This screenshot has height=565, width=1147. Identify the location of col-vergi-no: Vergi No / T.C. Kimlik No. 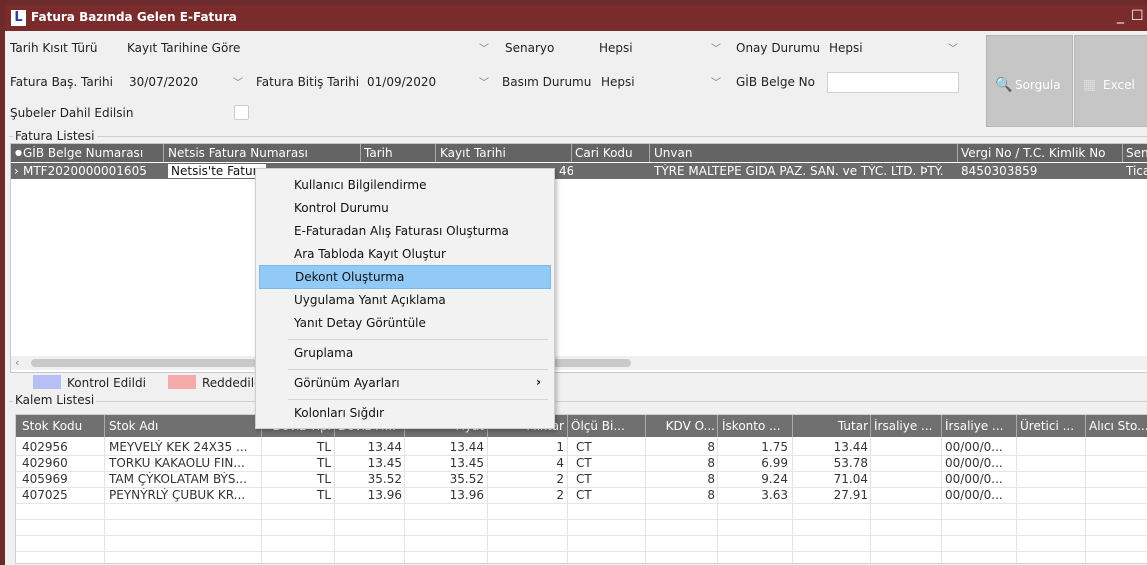
(1040, 153).